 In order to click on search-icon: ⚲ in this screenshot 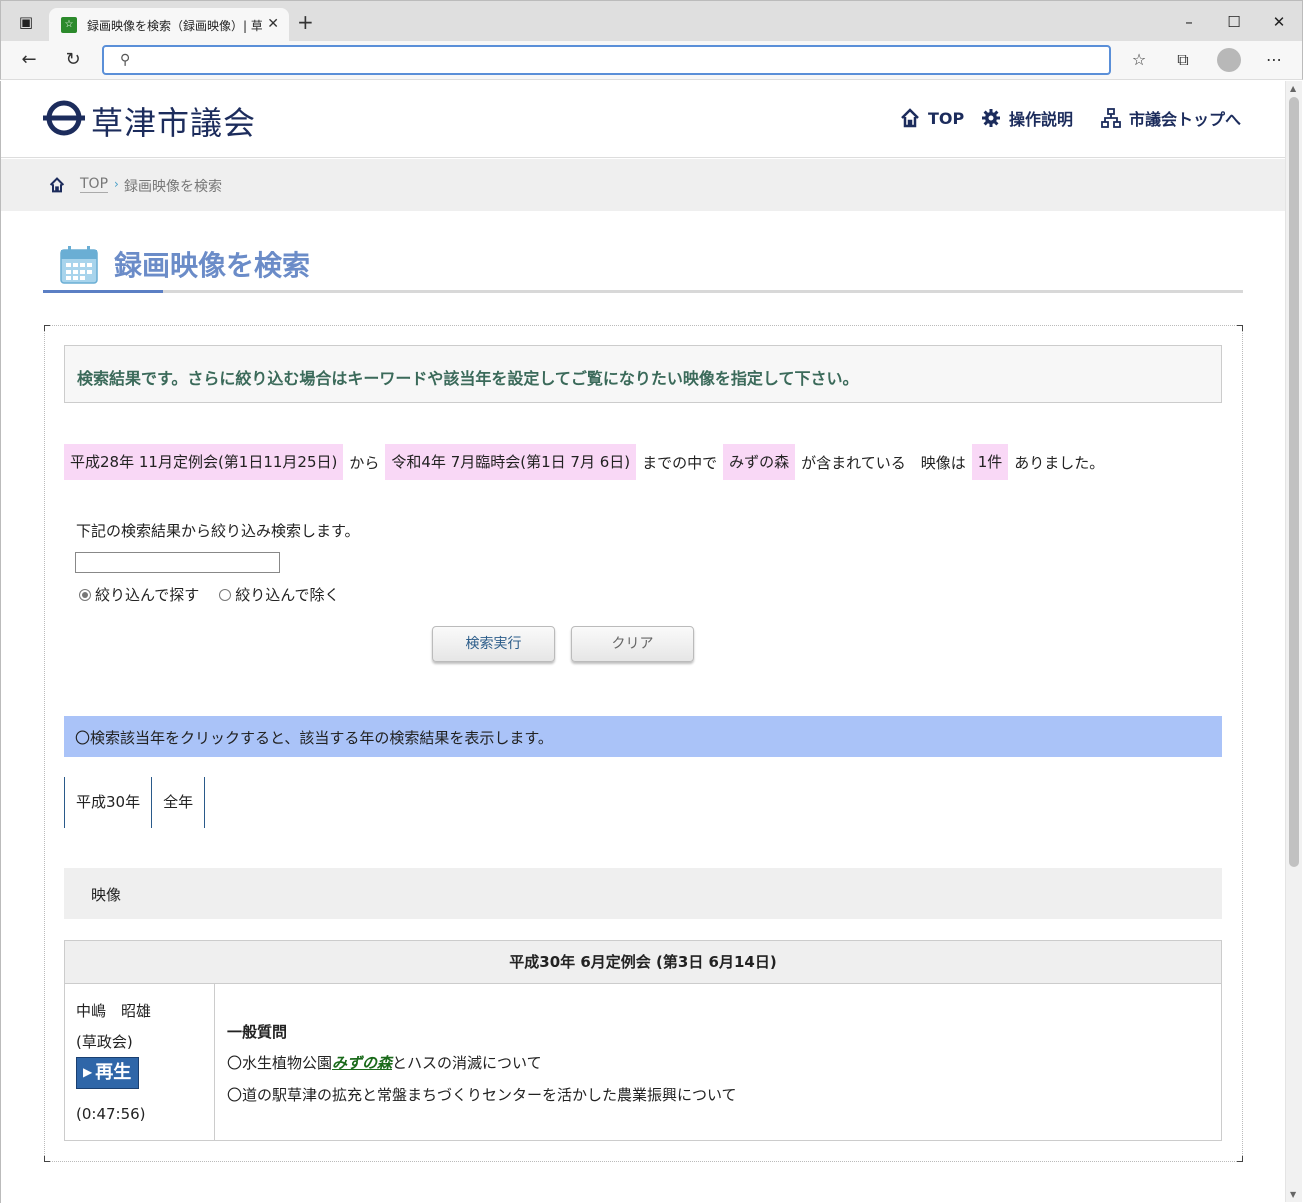, I will do `click(125, 60)`.